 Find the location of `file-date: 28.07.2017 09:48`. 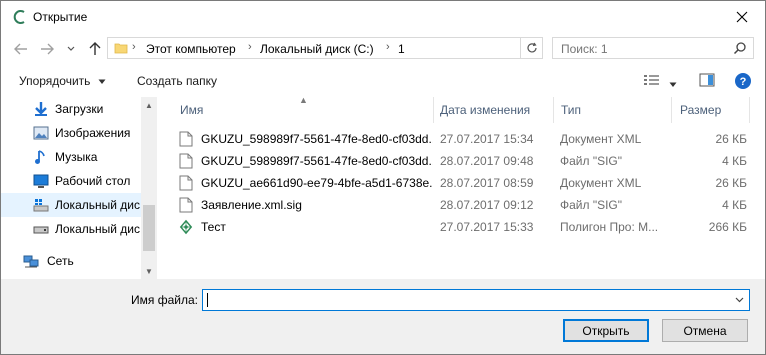

file-date: 28.07.2017 09:48 is located at coordinates (487, 161).